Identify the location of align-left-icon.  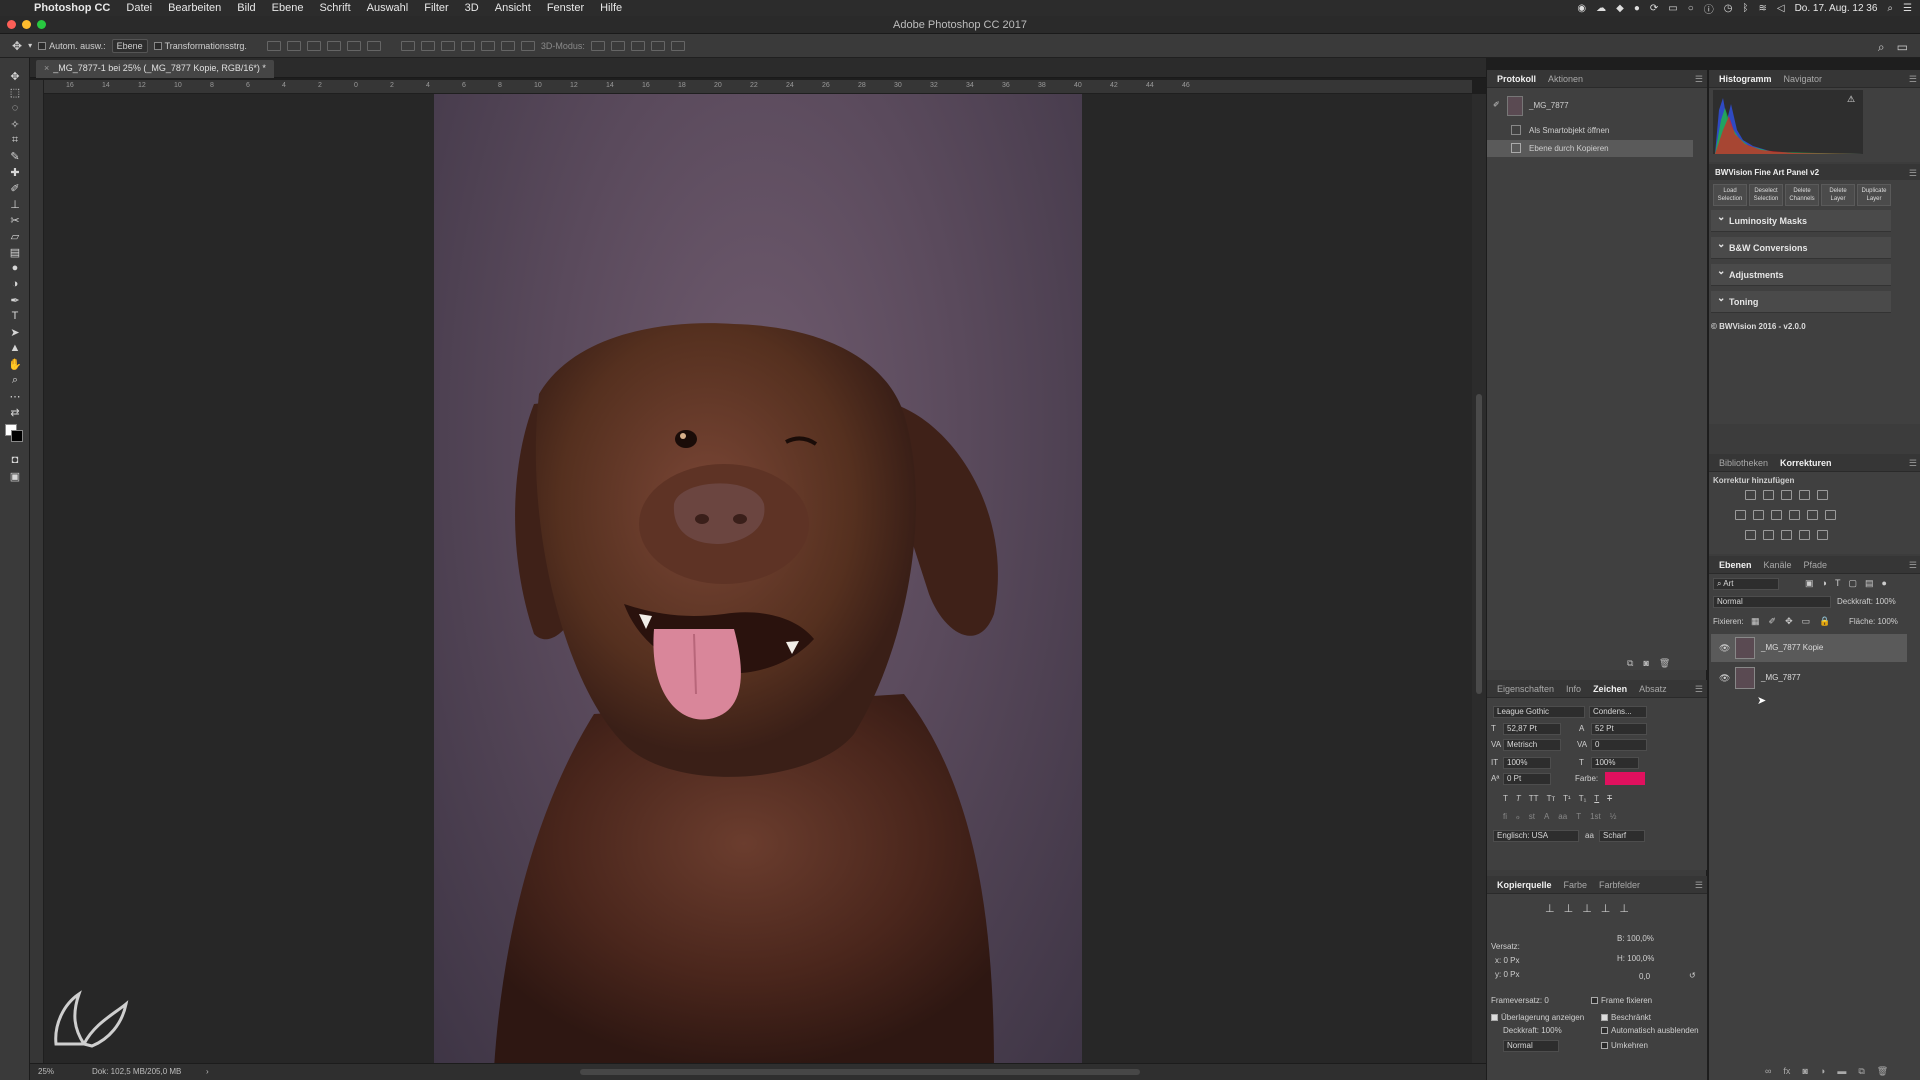
(333, 45).